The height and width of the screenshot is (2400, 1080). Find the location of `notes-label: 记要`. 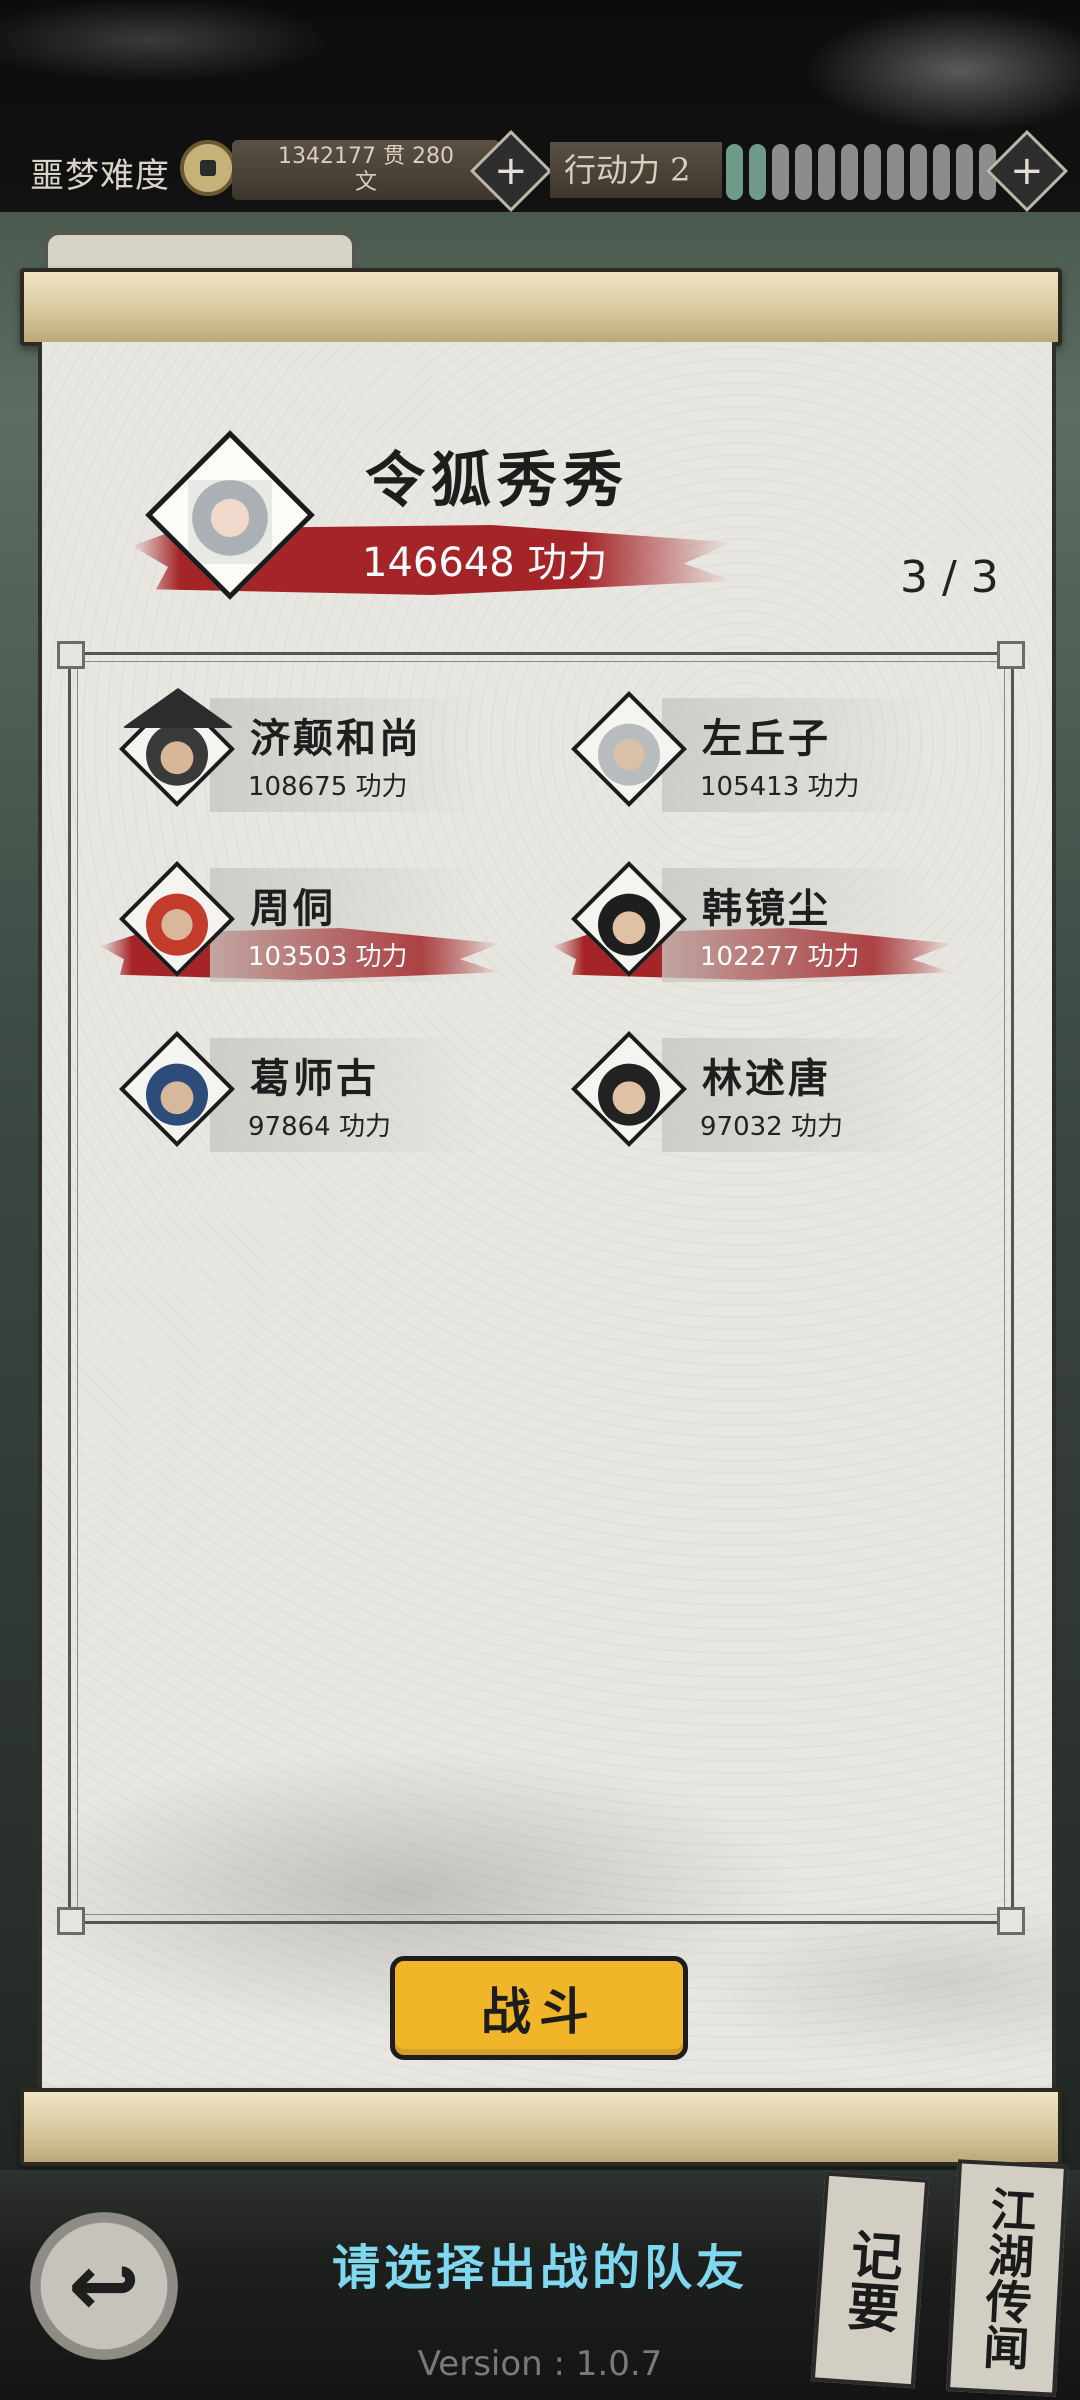

notes-label: 记要 is located at coordinates (870, 2280).